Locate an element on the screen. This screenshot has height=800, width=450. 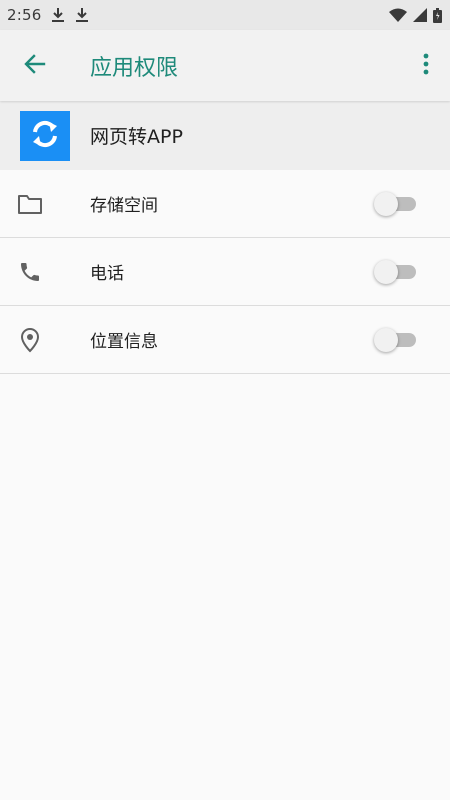
toolbar: 应用权限 is located at coordinates (225, 65).